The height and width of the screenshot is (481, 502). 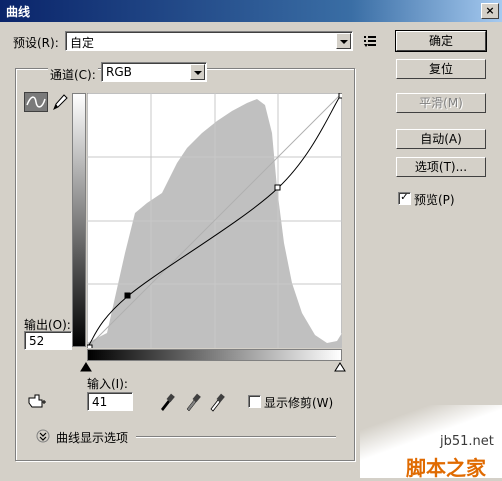 I want to click on title-bar: 曲线 ×, so click(x=251, y=11).